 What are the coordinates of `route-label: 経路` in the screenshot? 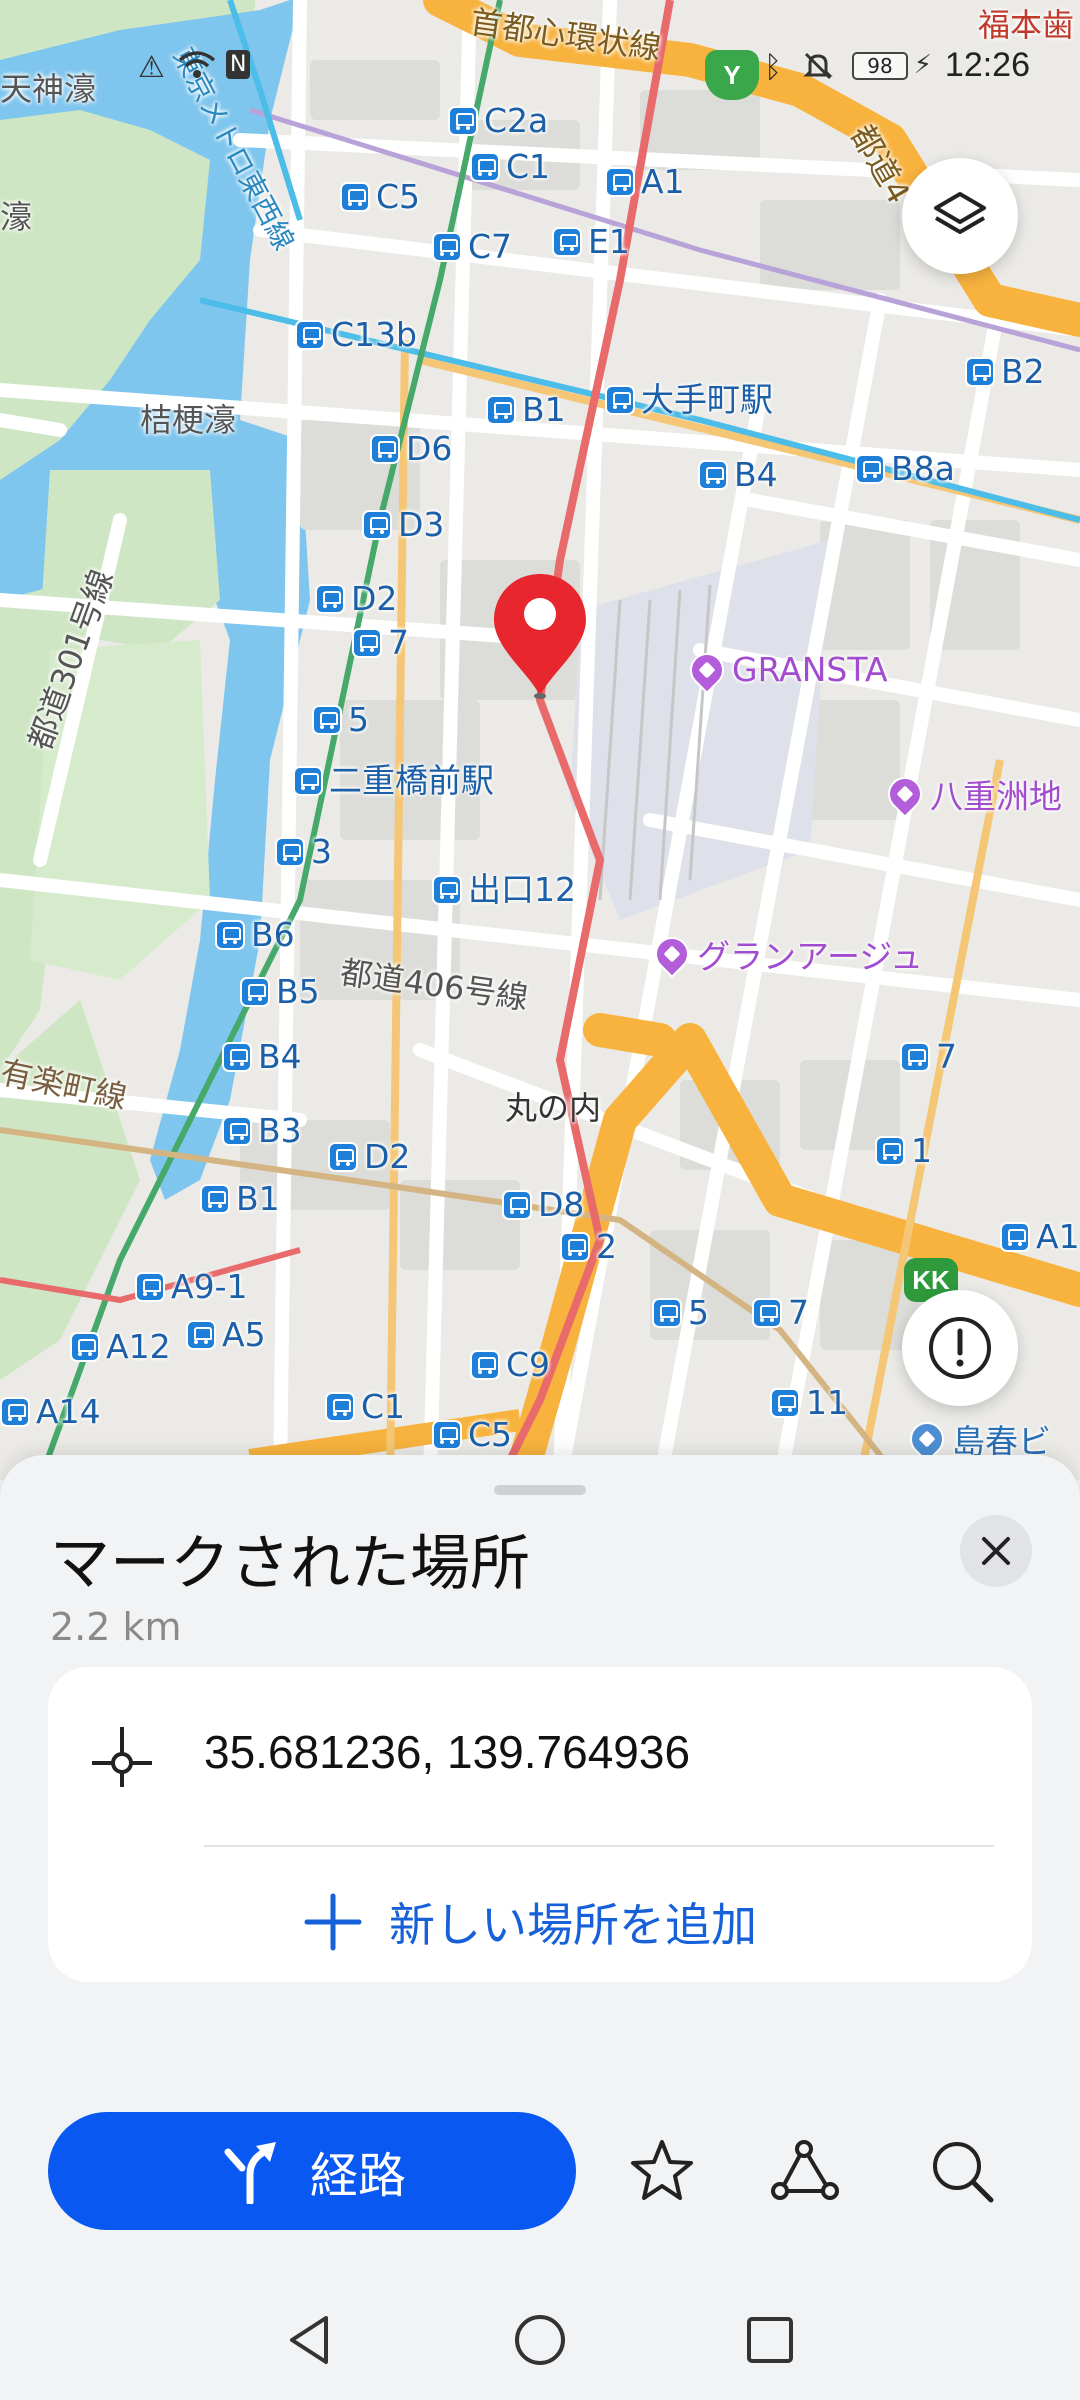 It's located at (357, 2176).